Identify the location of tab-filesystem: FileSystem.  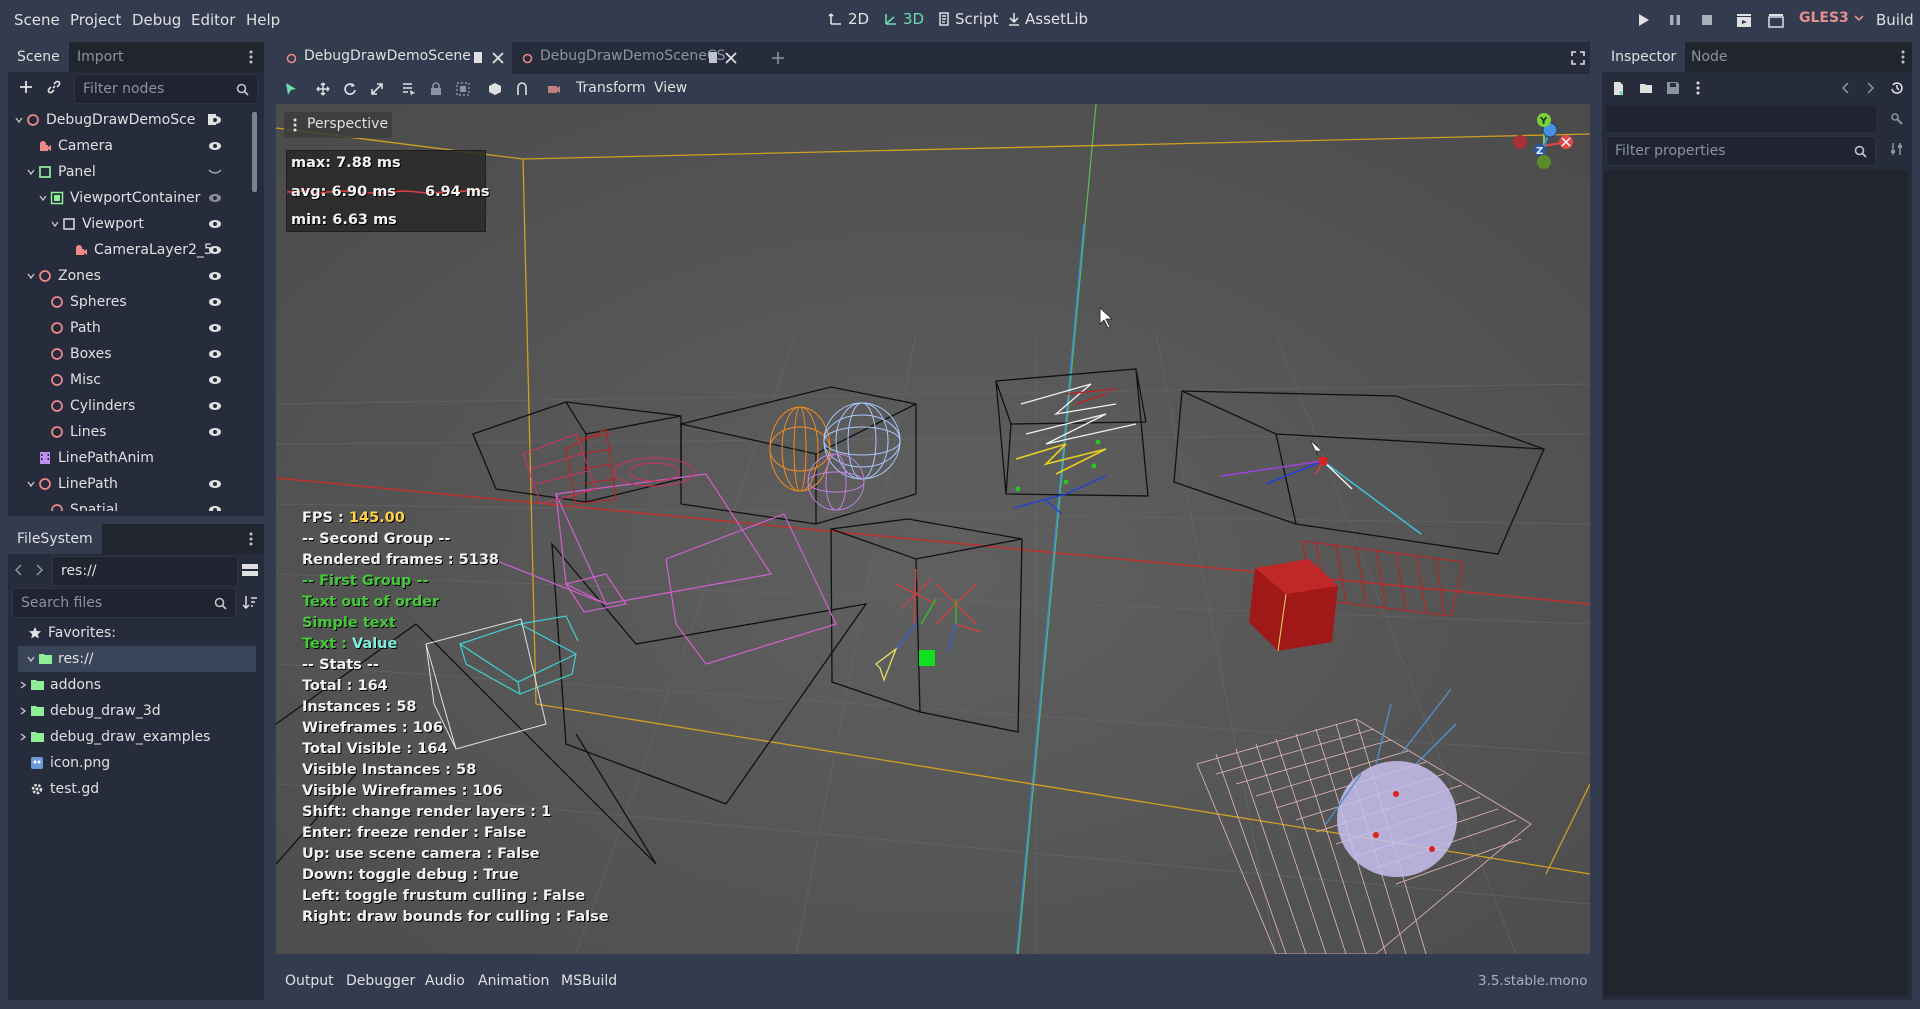
(55, 539).